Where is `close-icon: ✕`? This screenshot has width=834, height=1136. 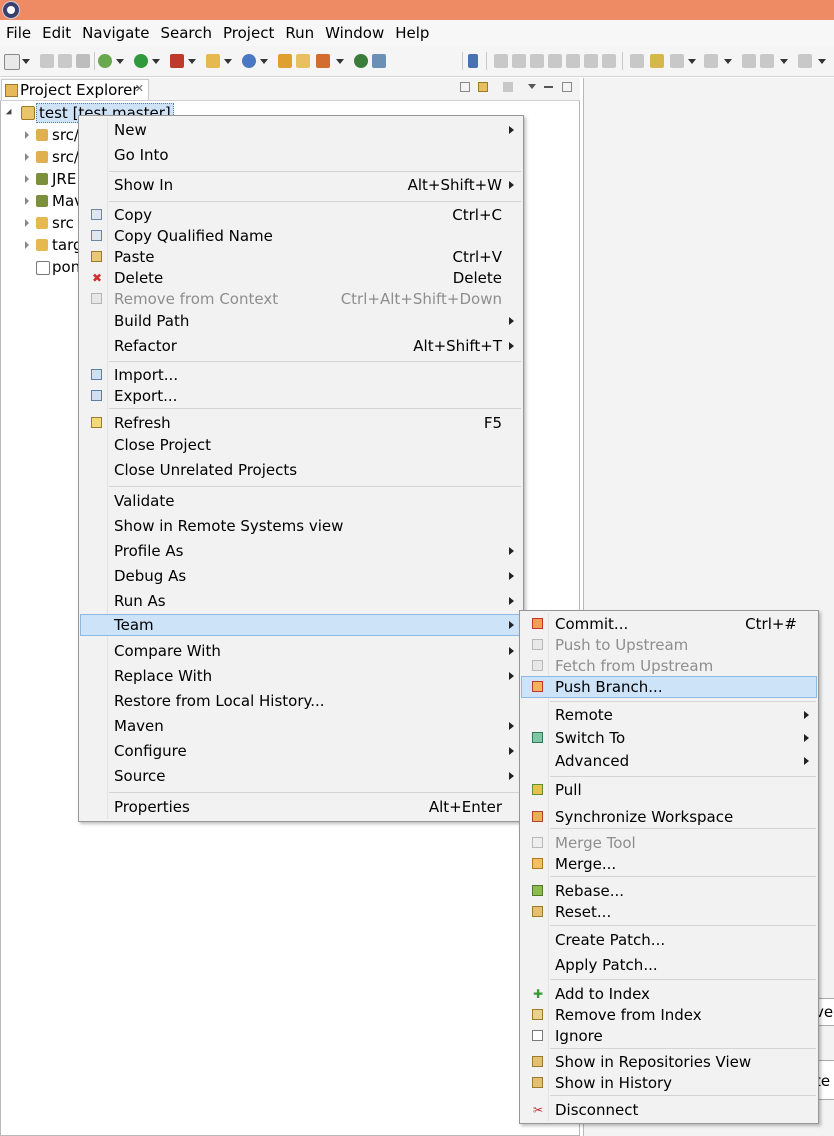
close-icon: ✕ is located at coordinates (139, 88).